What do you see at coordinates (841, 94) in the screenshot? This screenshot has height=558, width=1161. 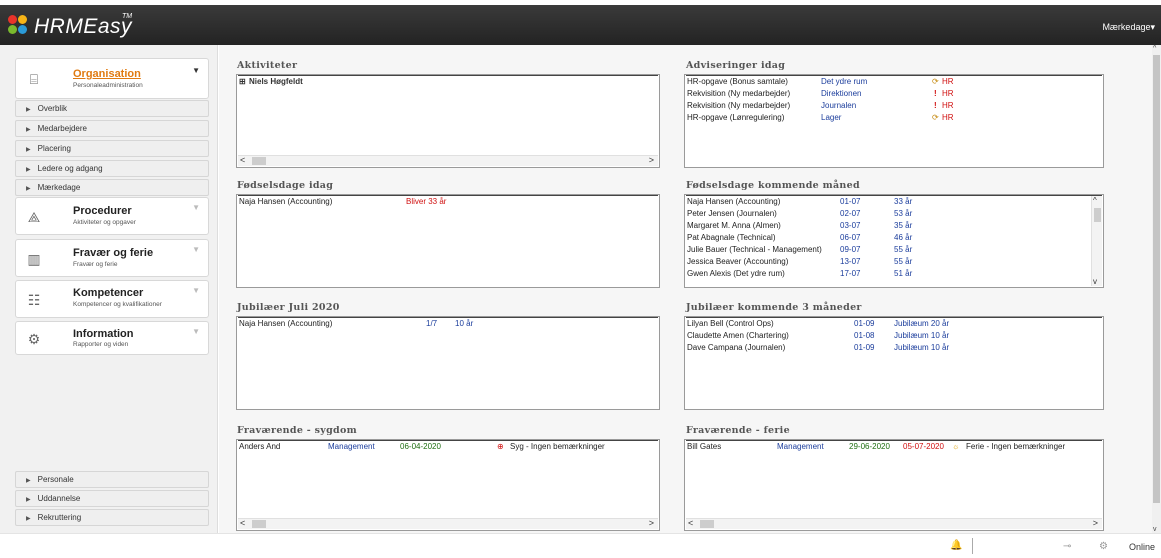 I see `dept-link: Direktionen` at bounding box center [841, 94].